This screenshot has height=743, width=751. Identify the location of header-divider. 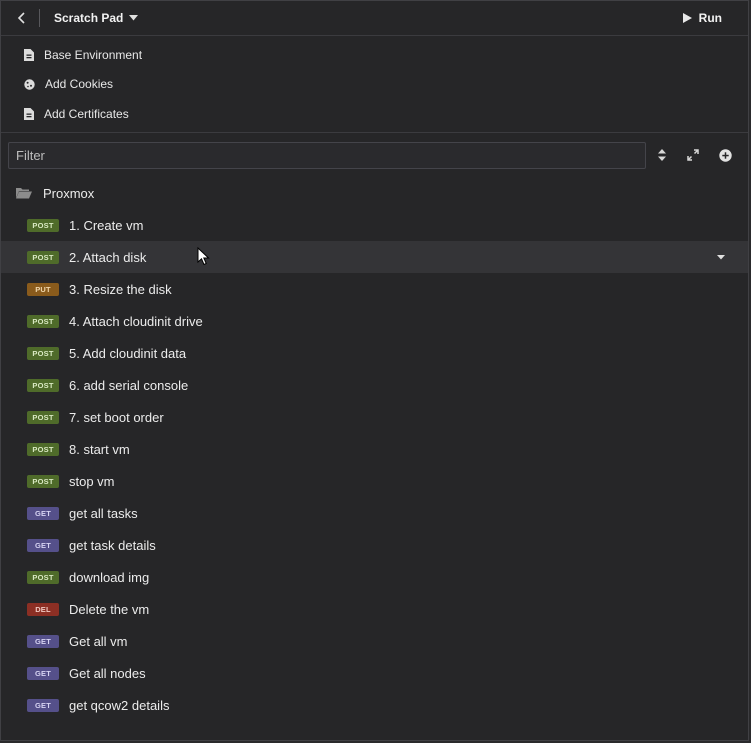
(39, 18).